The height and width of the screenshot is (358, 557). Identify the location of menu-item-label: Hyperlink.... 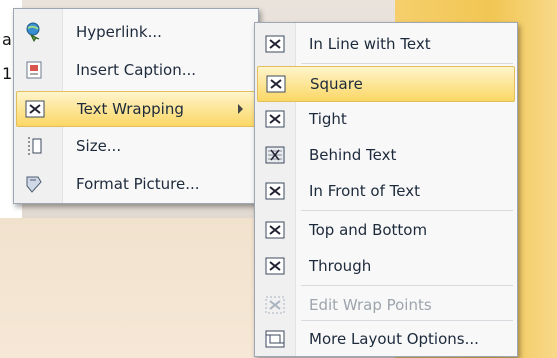
(119, 32).